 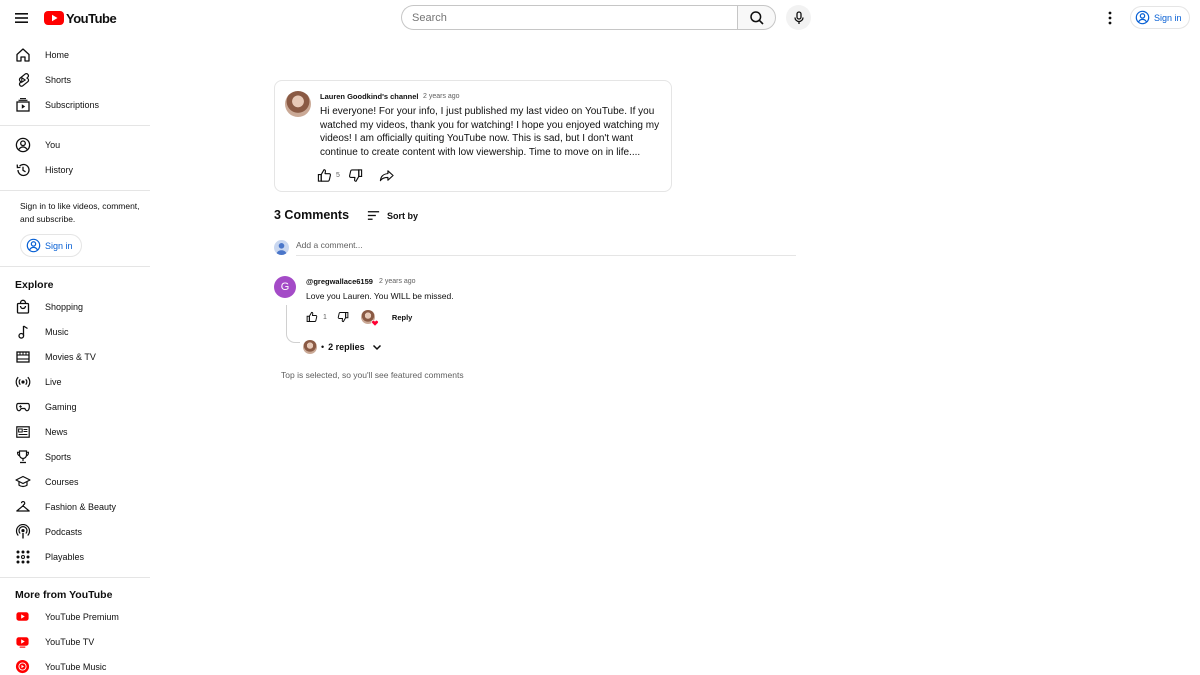 I want to click on post-actions: 5, so click(x=355, y=175).